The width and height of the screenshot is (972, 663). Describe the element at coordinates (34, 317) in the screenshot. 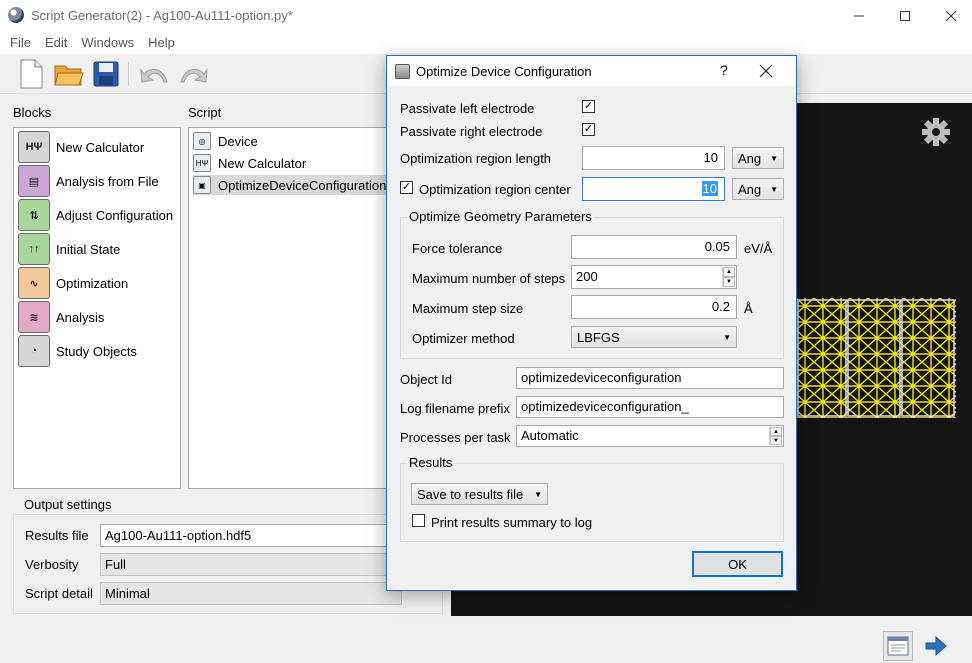

I see `analysis-icon: ≋` at that location.